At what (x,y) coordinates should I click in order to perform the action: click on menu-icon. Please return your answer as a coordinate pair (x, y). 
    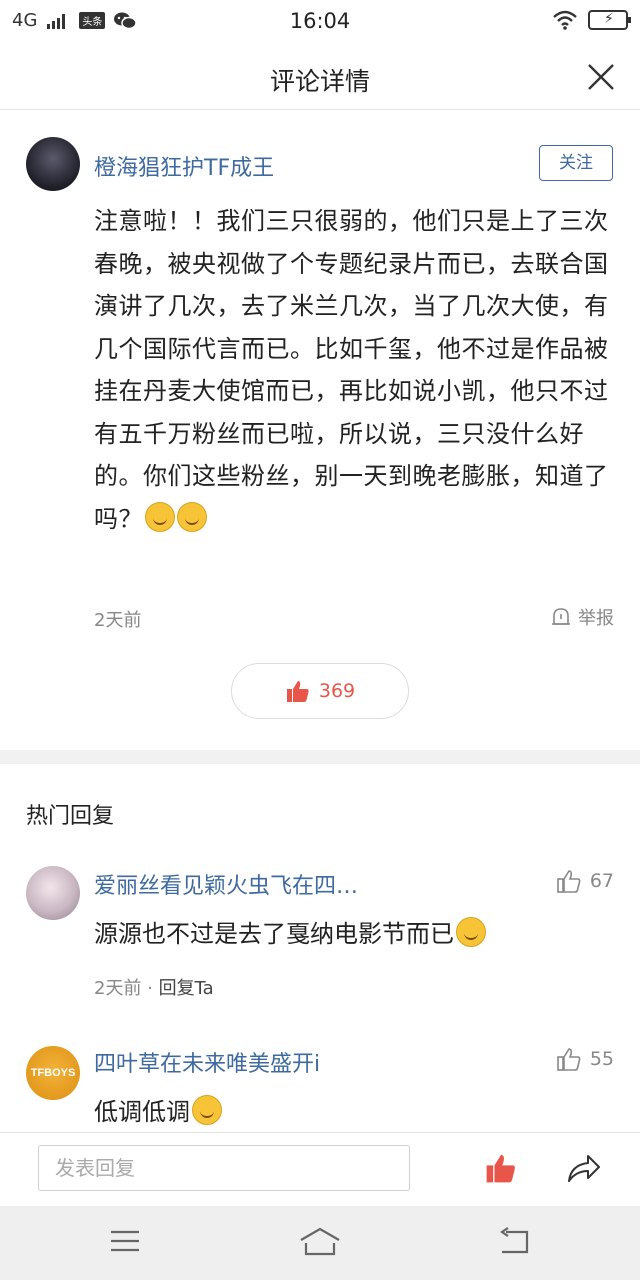
    Looking at the image, I should click on (125, 1241).